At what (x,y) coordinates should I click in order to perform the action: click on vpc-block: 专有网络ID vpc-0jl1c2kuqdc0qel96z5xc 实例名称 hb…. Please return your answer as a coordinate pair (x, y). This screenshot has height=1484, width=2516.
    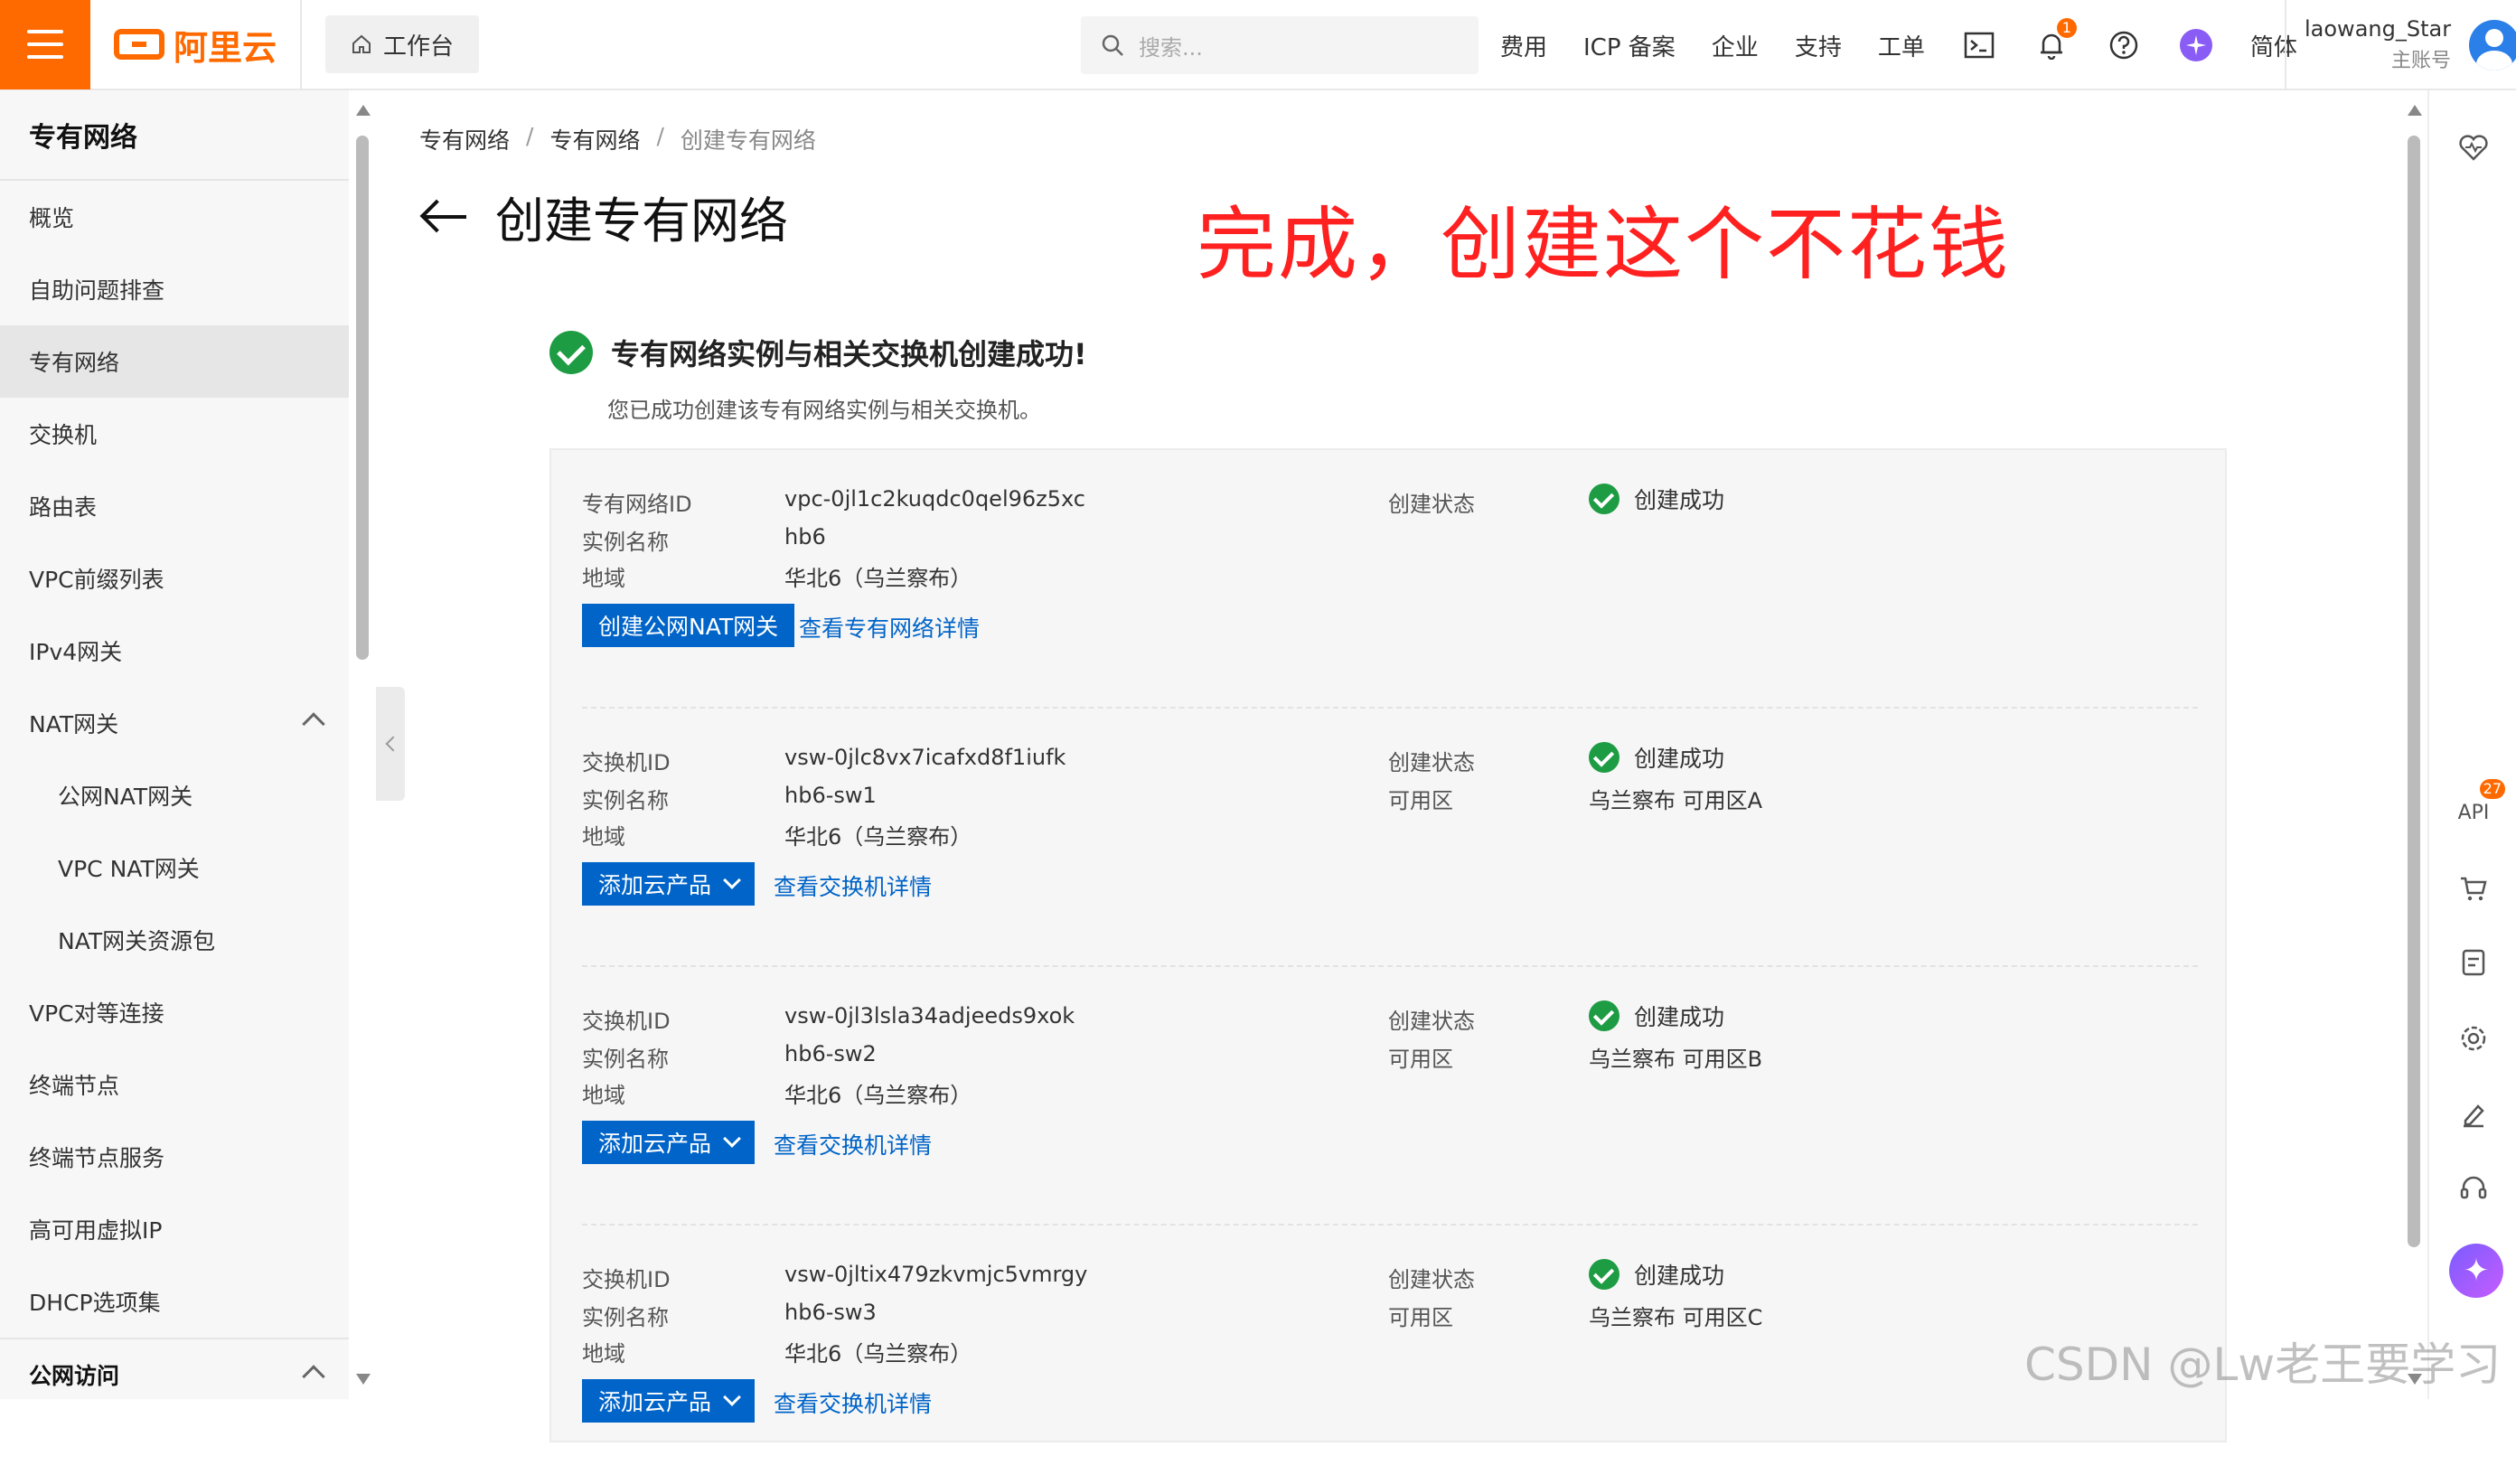
    Looking at the image, I should click on (1390, 579).